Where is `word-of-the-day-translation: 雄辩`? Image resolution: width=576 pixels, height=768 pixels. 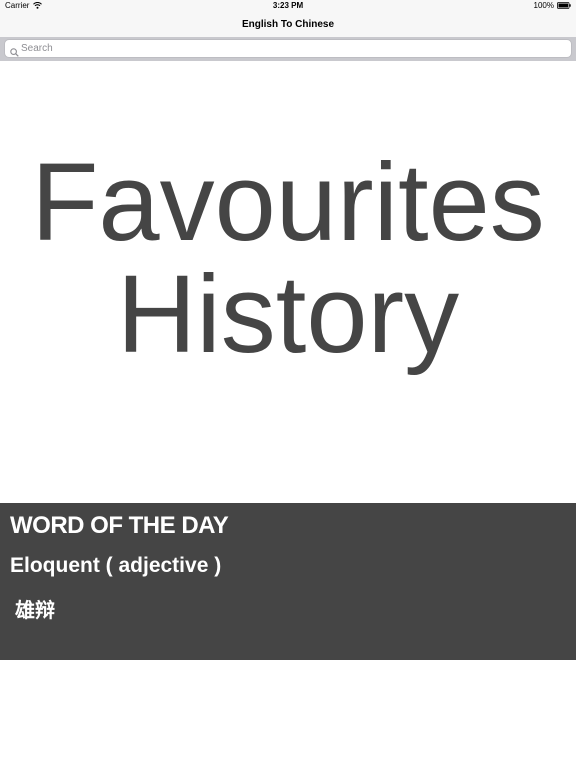 word-of-the-day-translation: 雄辩 is located at coordinates (35, 610).